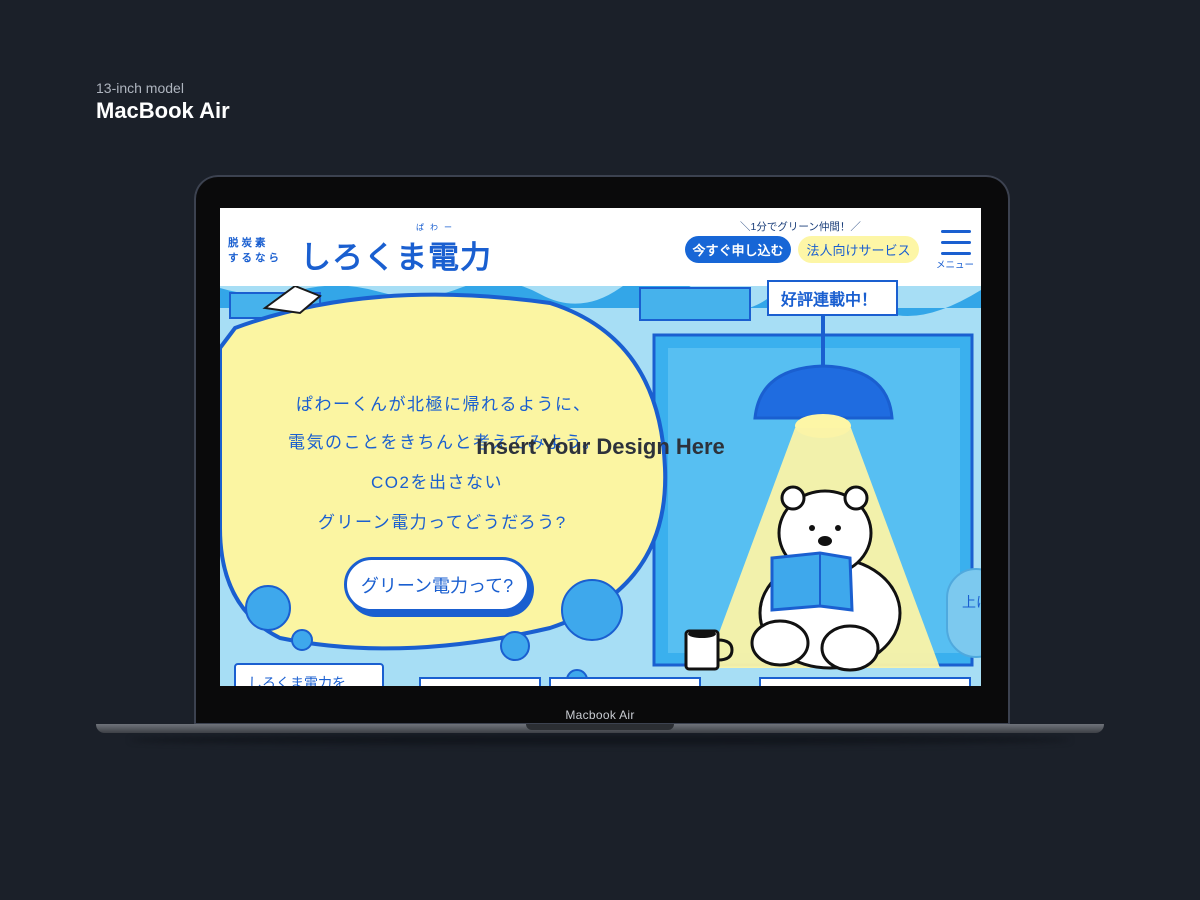 The width and height of the screenshot is (1200, 900). I want to click on hero-line-1: ぱわーくんが北極に帰れるように、, so click(444, 404).